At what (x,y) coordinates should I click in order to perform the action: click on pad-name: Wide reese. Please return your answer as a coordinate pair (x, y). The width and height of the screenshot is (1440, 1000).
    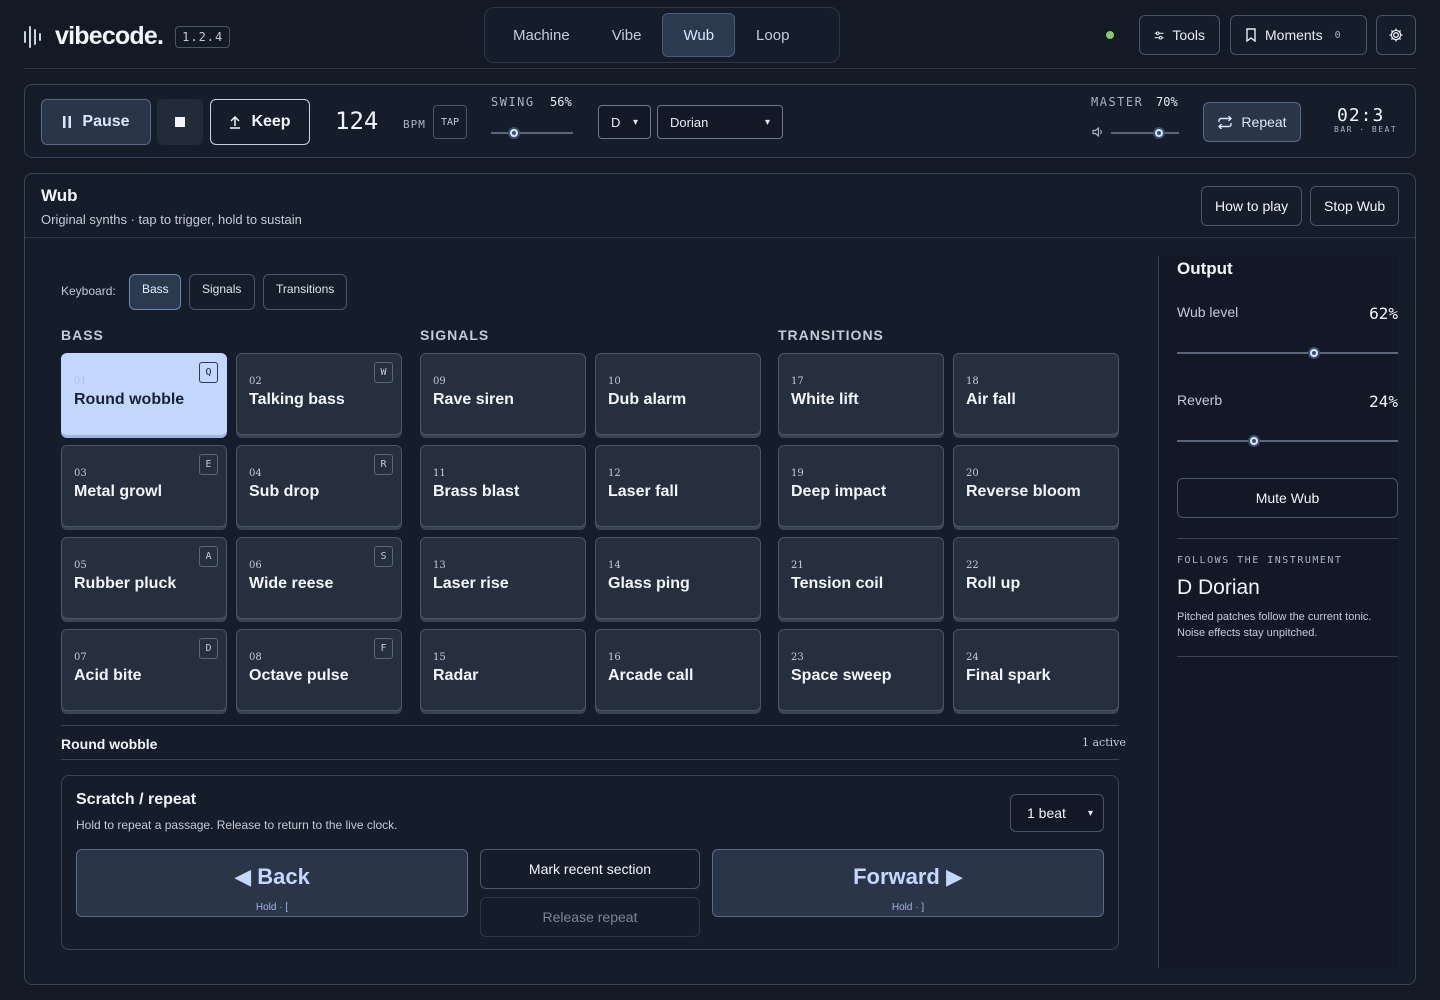
    Looking at the image, I should click on (291, 583).